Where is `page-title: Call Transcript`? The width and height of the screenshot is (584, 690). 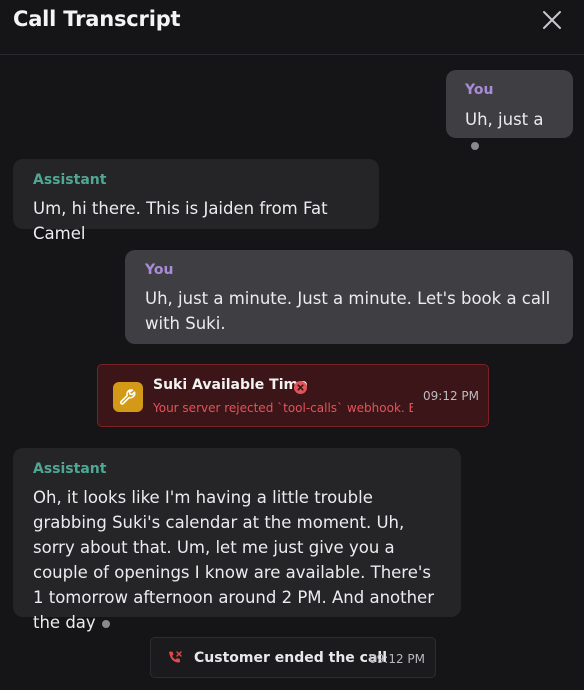 page-title: Call Transcript is located at coordinates (97, 19).